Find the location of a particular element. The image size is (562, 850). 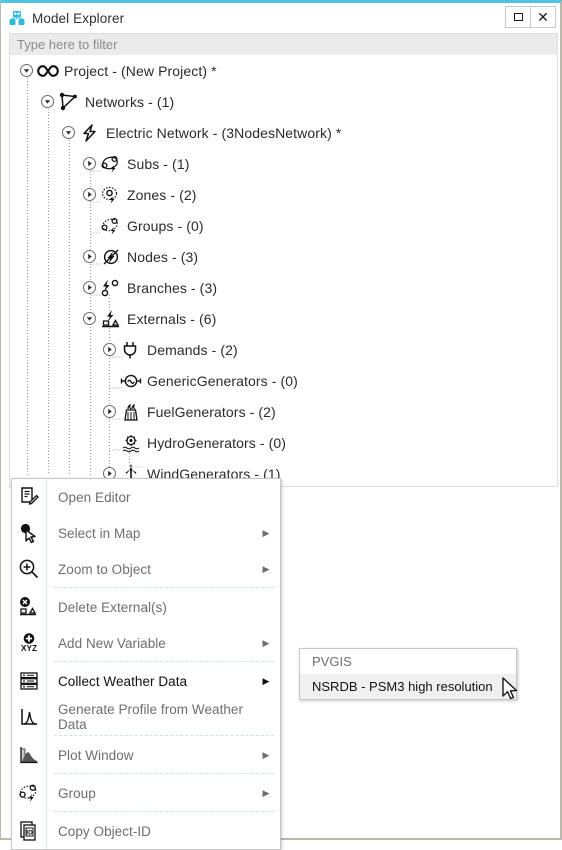

menu-item-delete-externals: Delete External(s) is located at coordinates (146, 607).